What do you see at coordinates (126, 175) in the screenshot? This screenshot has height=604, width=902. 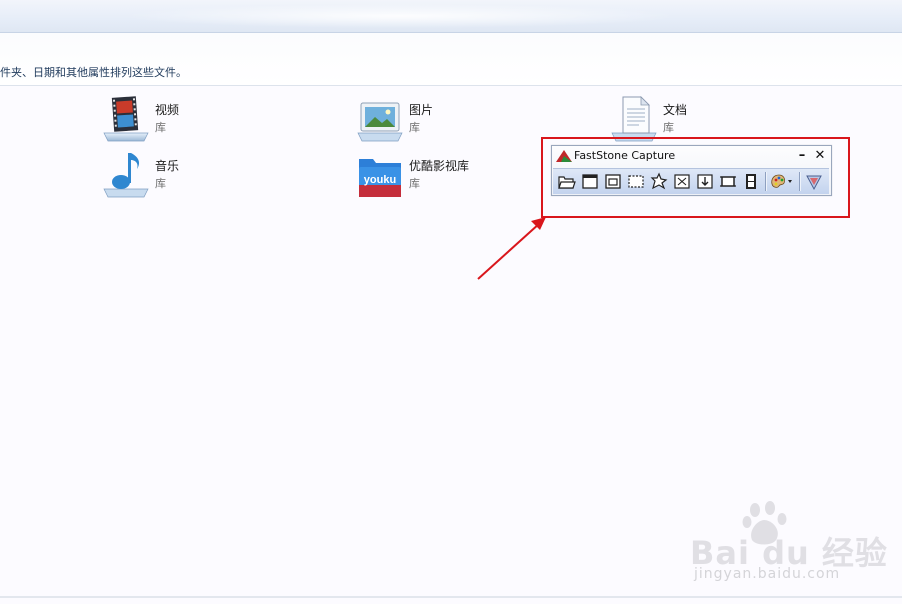 I see `music-library-icon` at bounding box center [126, 175].